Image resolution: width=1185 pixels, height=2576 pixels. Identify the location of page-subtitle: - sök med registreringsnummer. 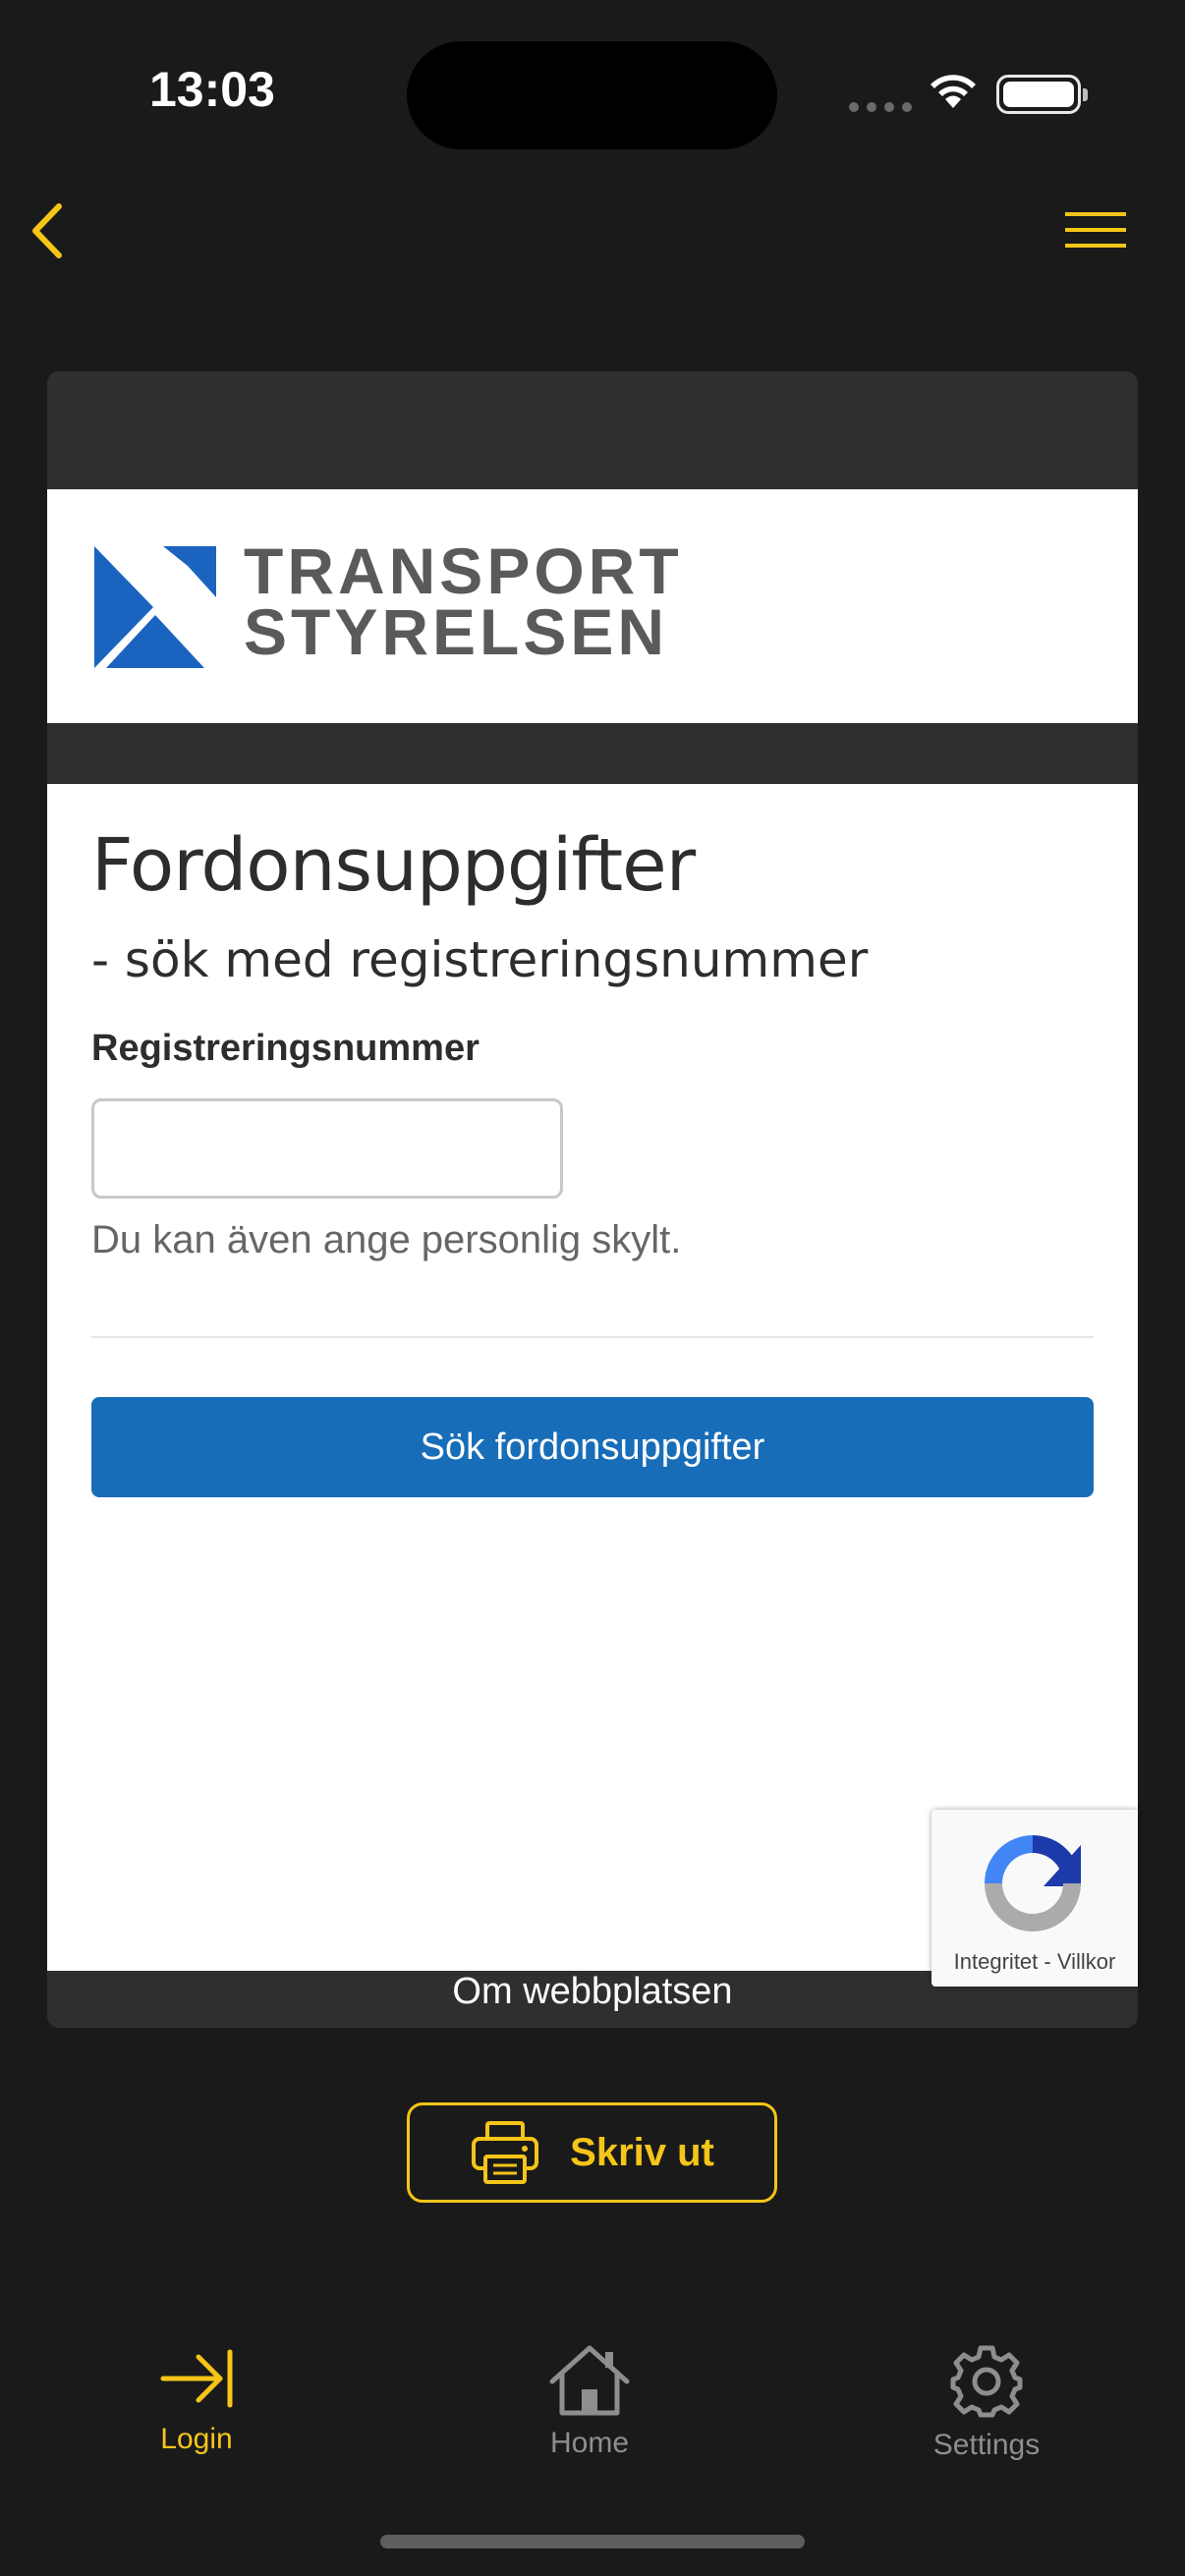
(480, 959).